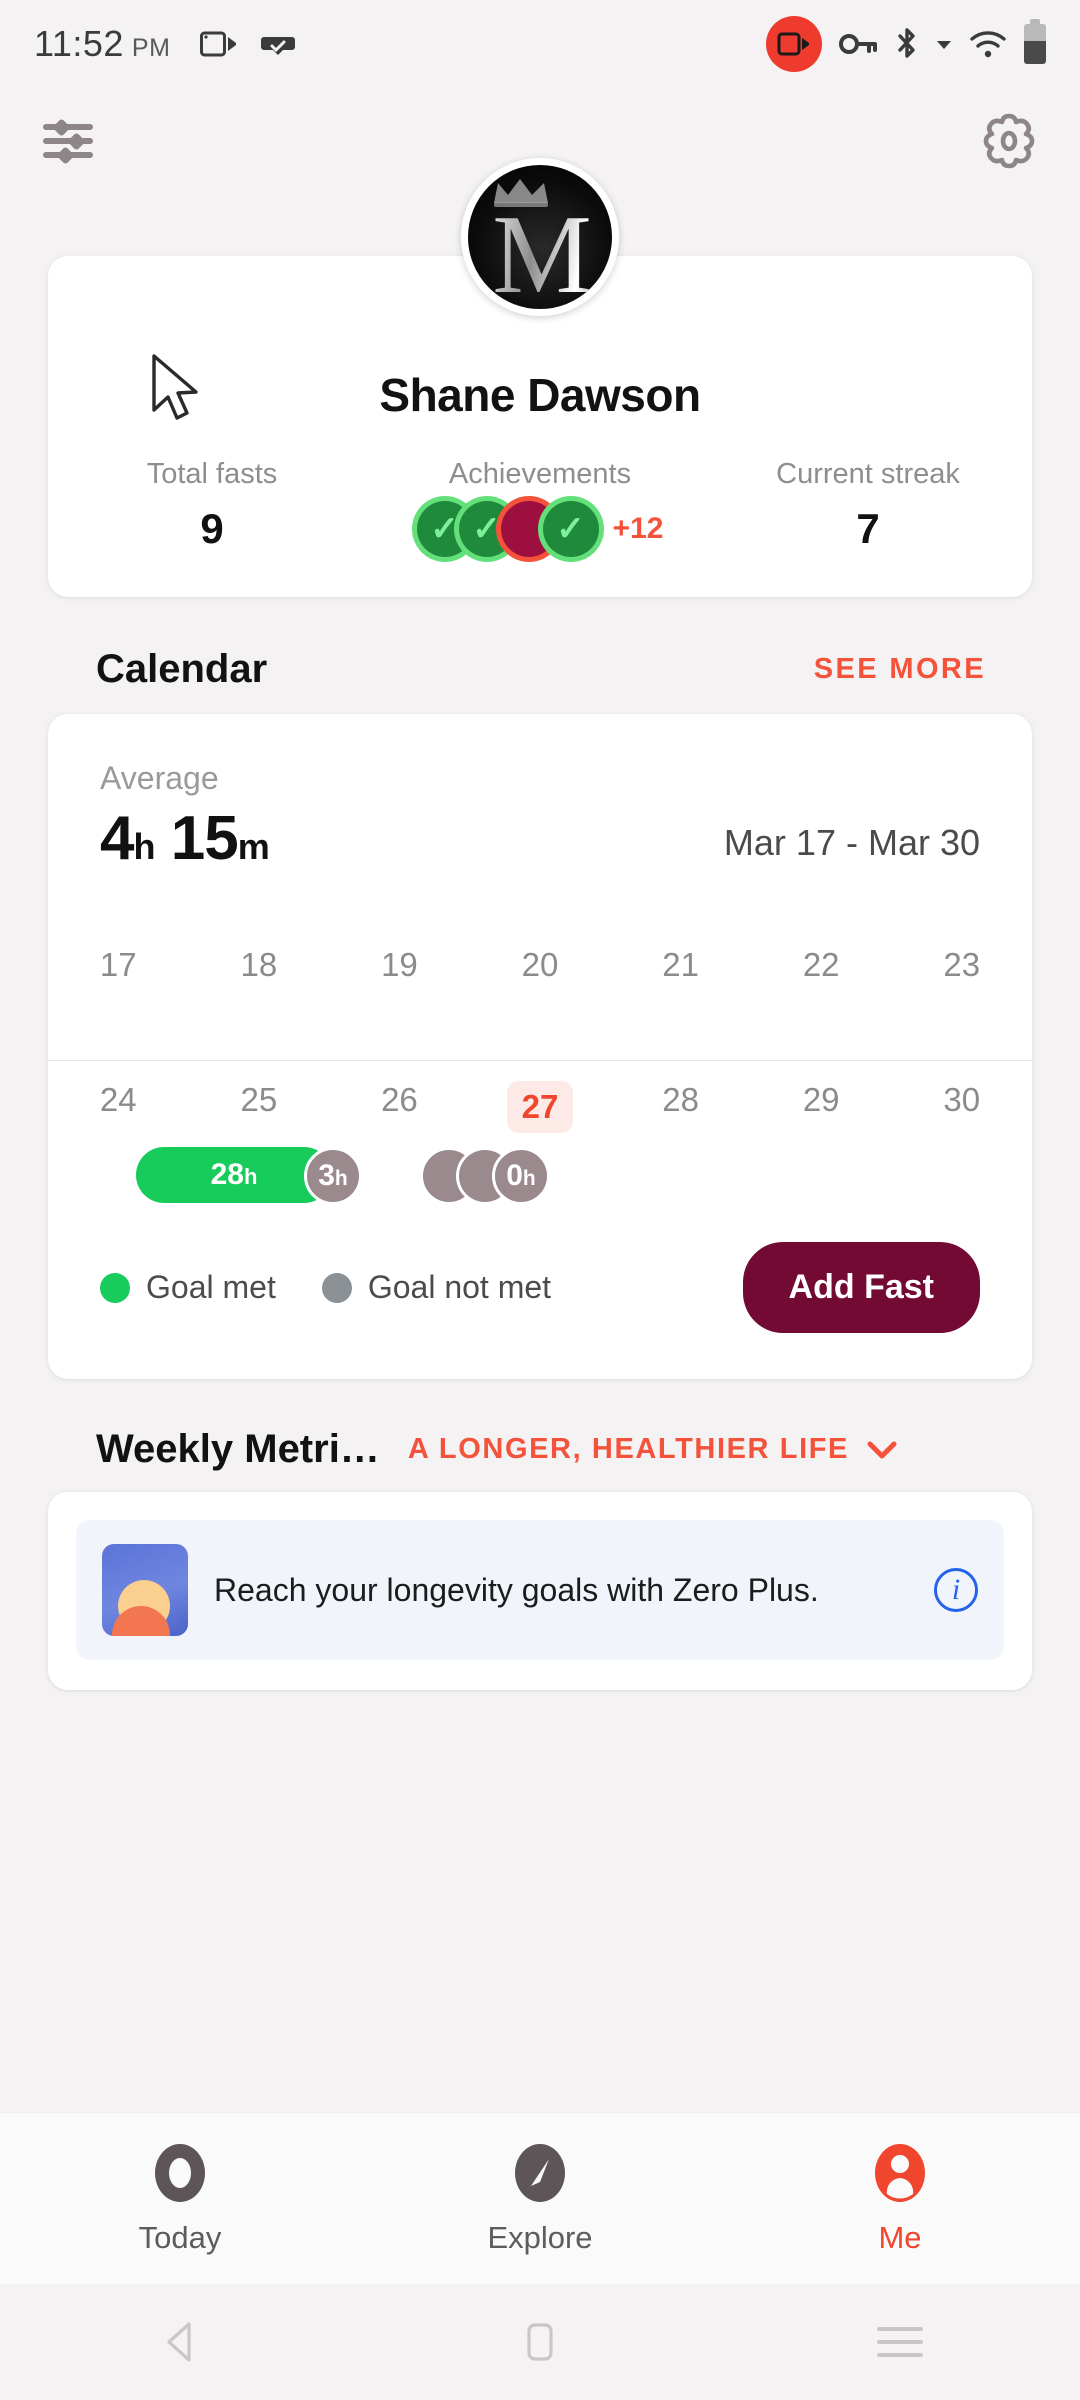  What do you see at coordinates (117, 838) in the screenshot?
I see `average-hours: 4` at bounding box center [117, 838].